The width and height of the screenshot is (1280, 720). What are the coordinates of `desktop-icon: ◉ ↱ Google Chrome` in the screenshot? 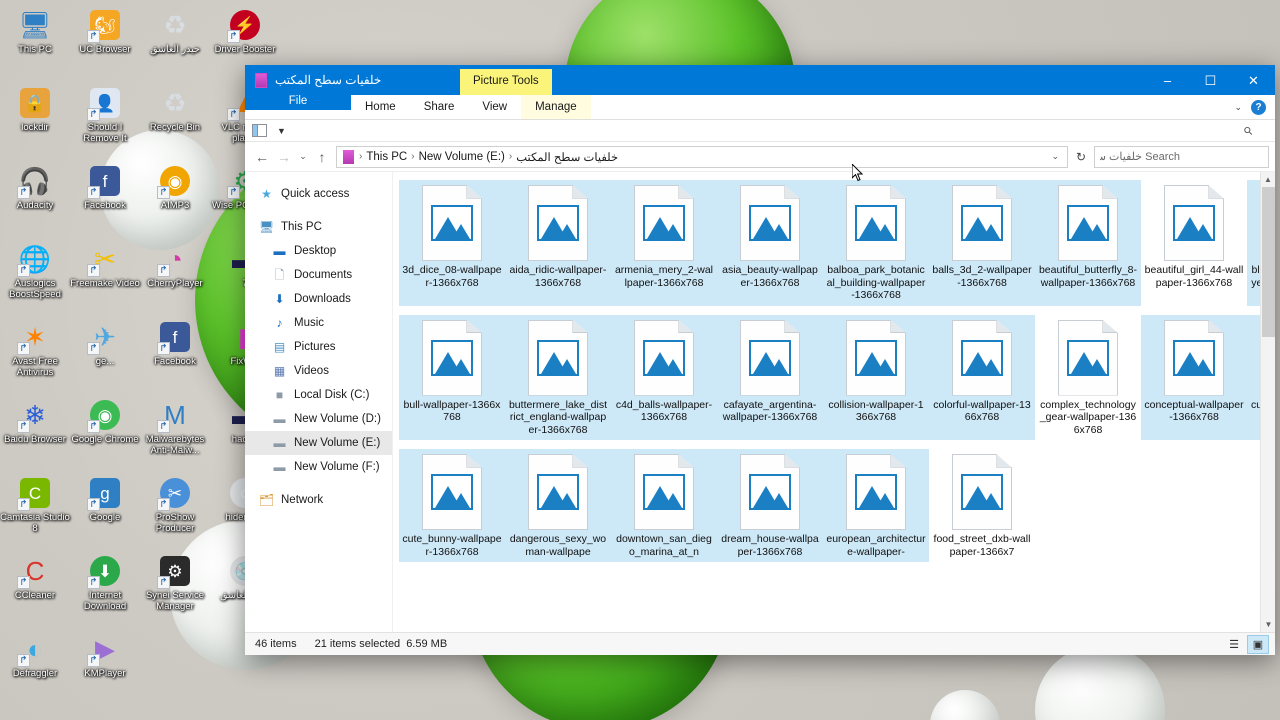 It's located at (105, 433).